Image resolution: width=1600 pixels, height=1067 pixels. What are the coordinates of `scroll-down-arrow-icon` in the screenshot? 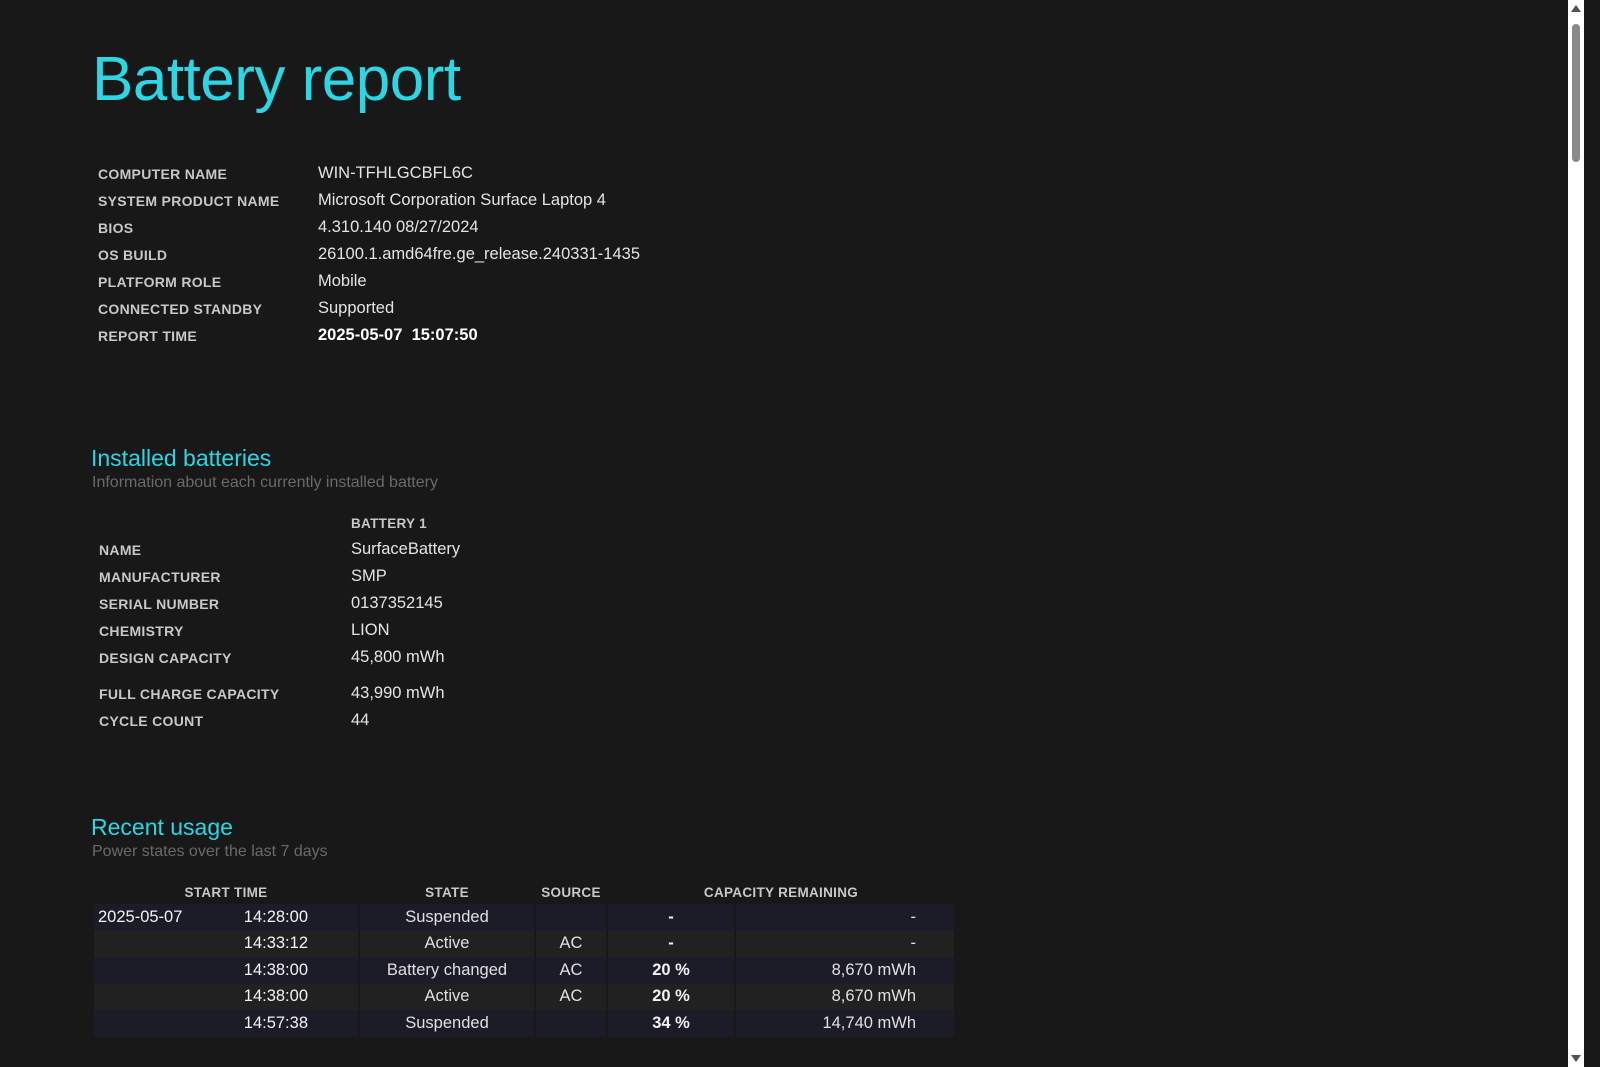 It's located at (1576, 1058).